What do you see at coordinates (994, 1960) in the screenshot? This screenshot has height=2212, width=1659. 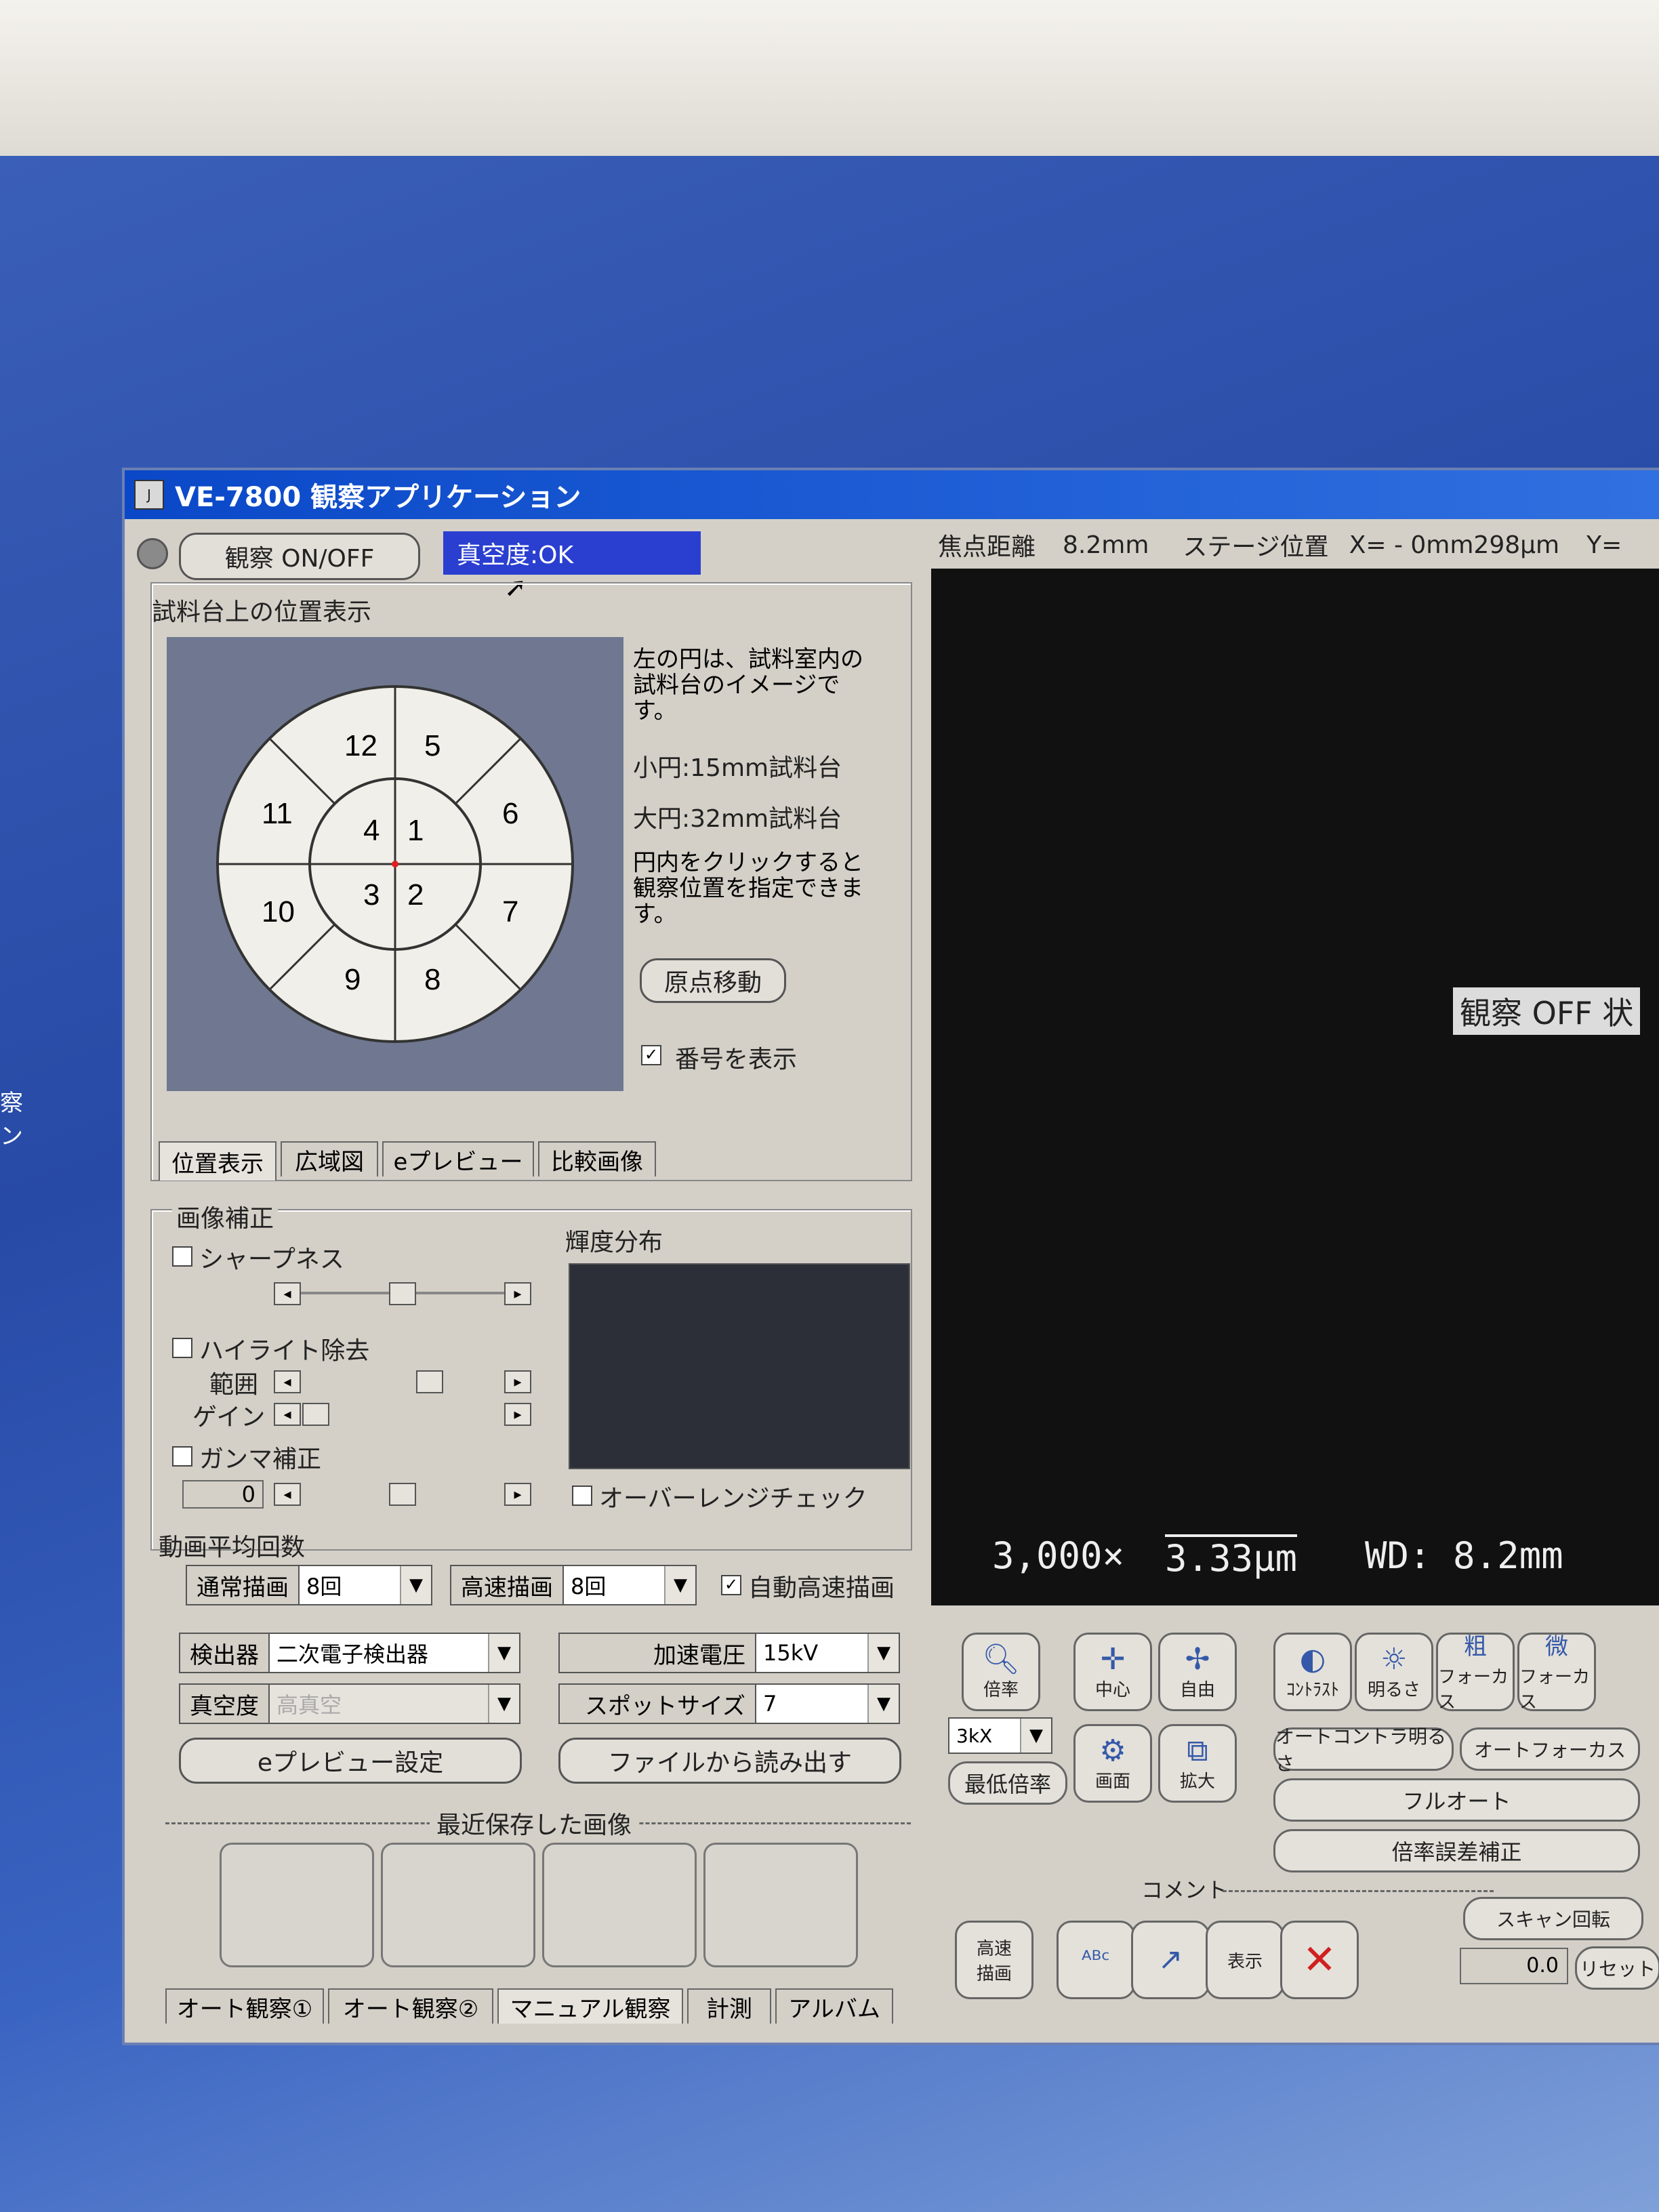 I see `fast-draw-button: 高速描画` at bounding box center [994, 1960].